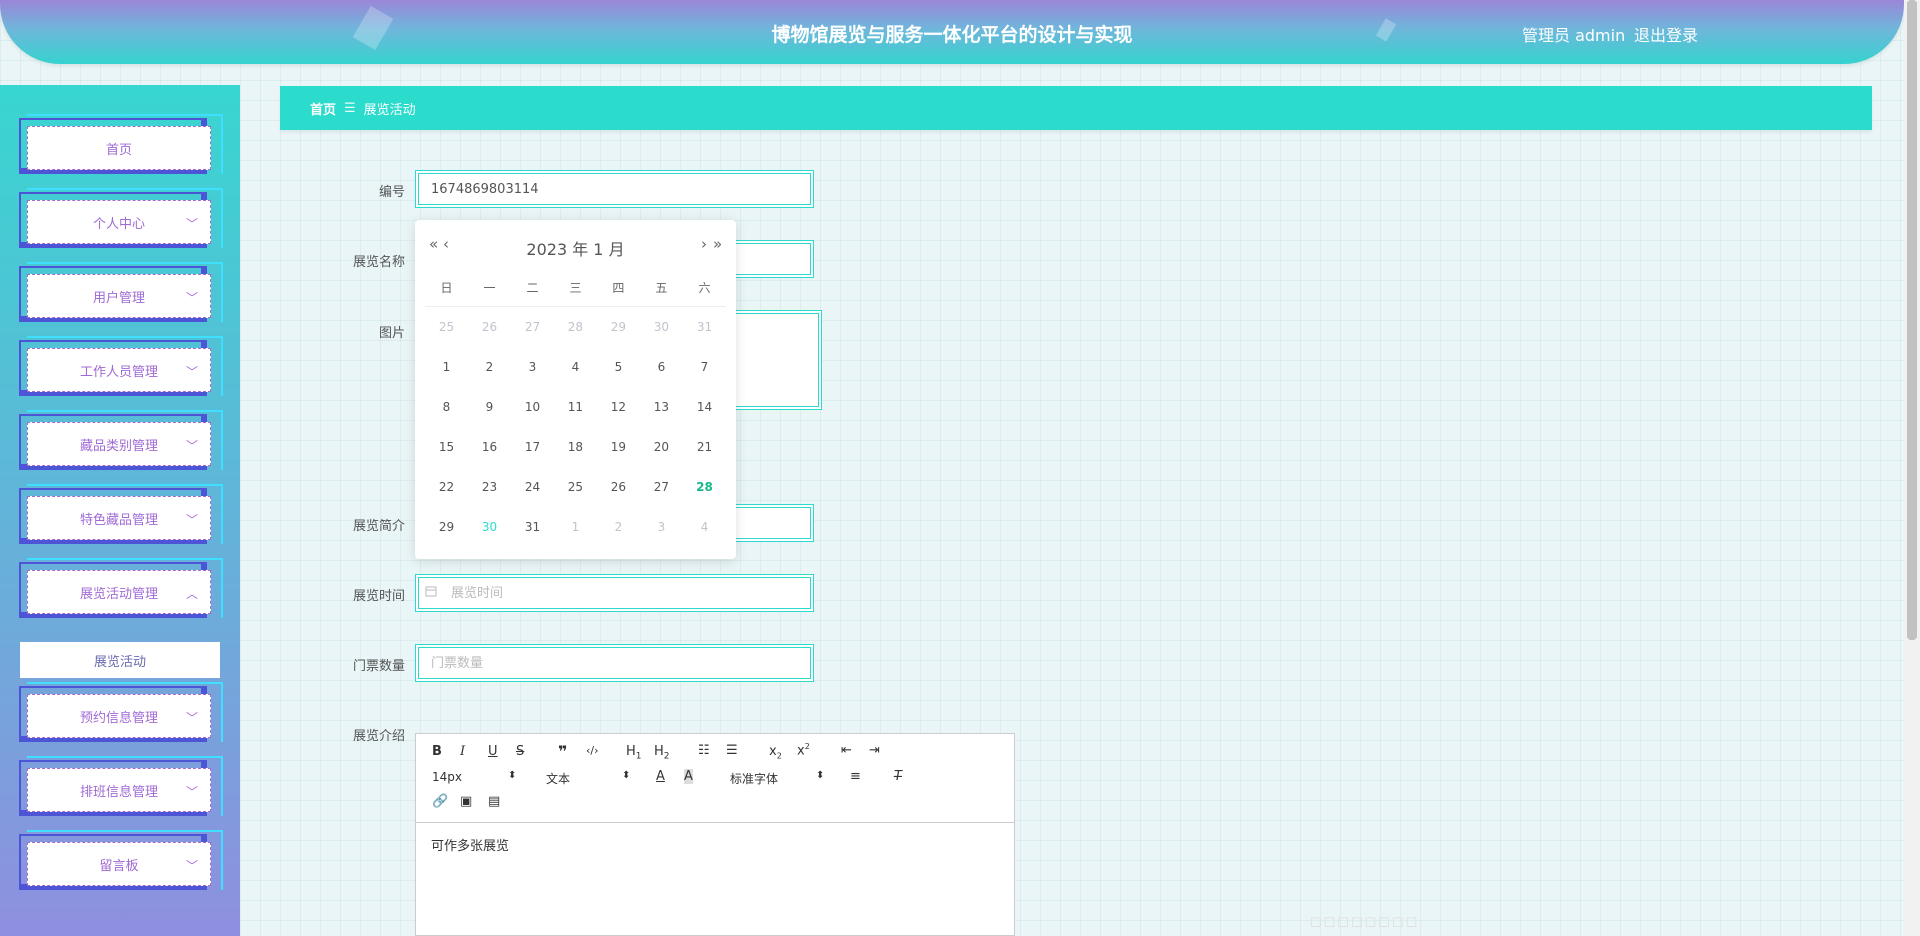  What do you see at coordinates (121, 222) in the screenshot?
I see `sidebar-item-personal-center: 个人中心 ﹀` at bounding box center [121, 222].